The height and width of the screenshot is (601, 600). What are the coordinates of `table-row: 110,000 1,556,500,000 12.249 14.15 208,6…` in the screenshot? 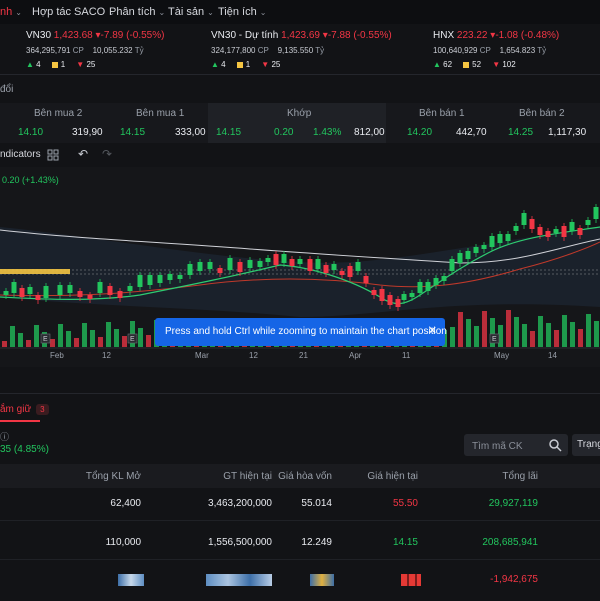 It's located at (300, 543).